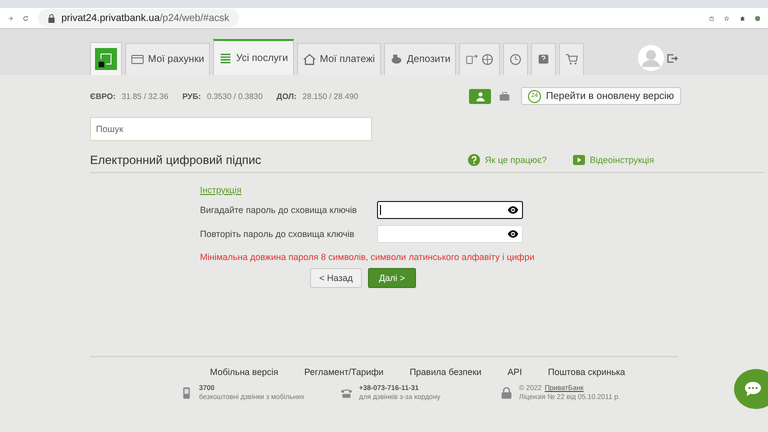  I want to click on exchange-rate: 31.85 / 32.36, so click(145, 96).